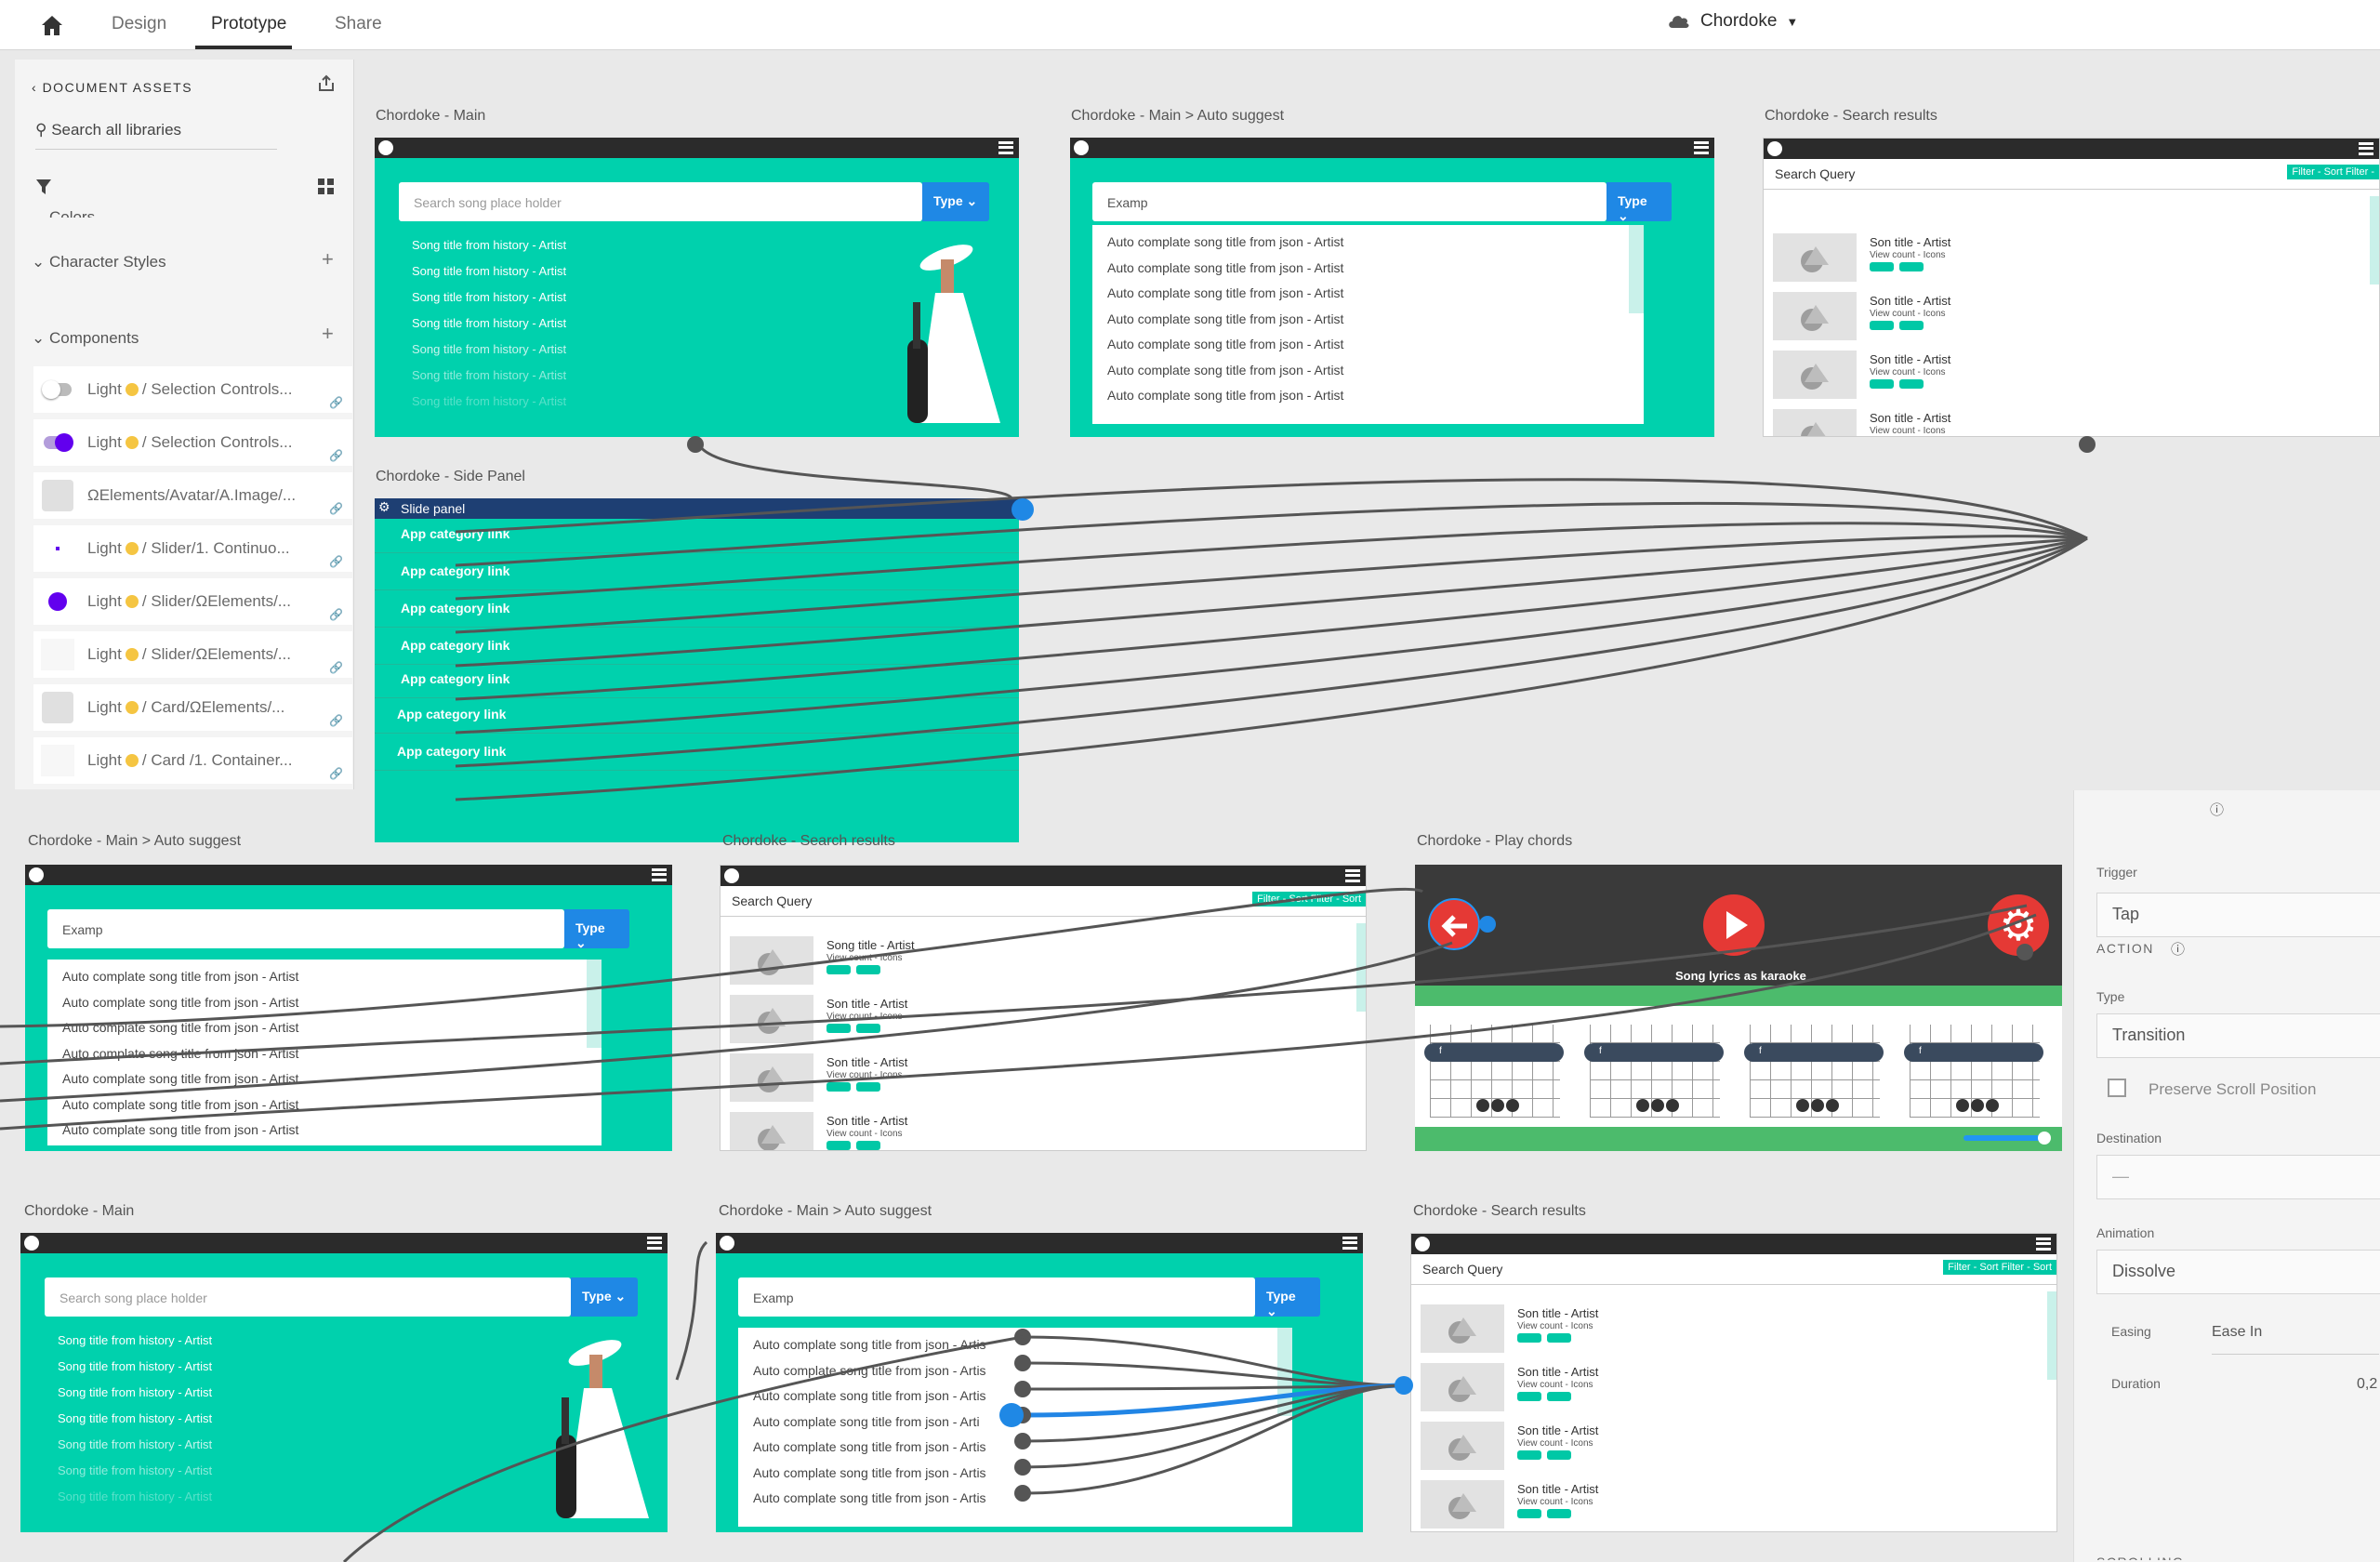 The height and width of the screenshot is (1562, 2380). I want to click on artboard-title: Chordoke - Play chords, so click(1494, 841).